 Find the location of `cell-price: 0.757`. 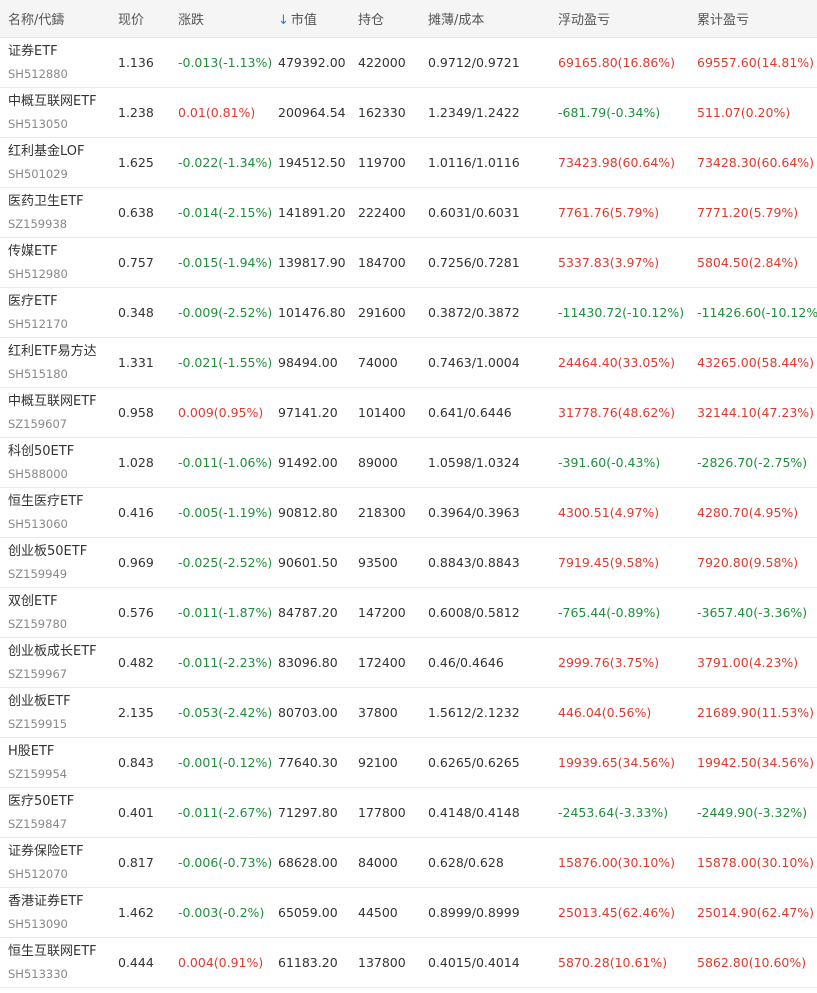

cell-price: 0.757 is located at coordinates (136, 262).